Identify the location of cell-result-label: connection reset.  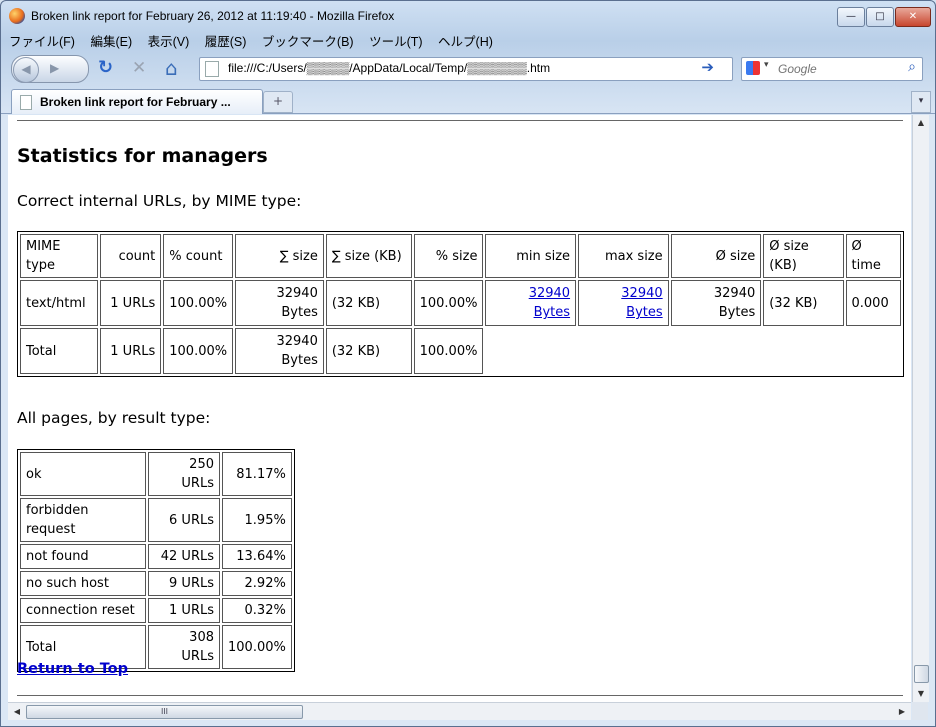
(83, 610).